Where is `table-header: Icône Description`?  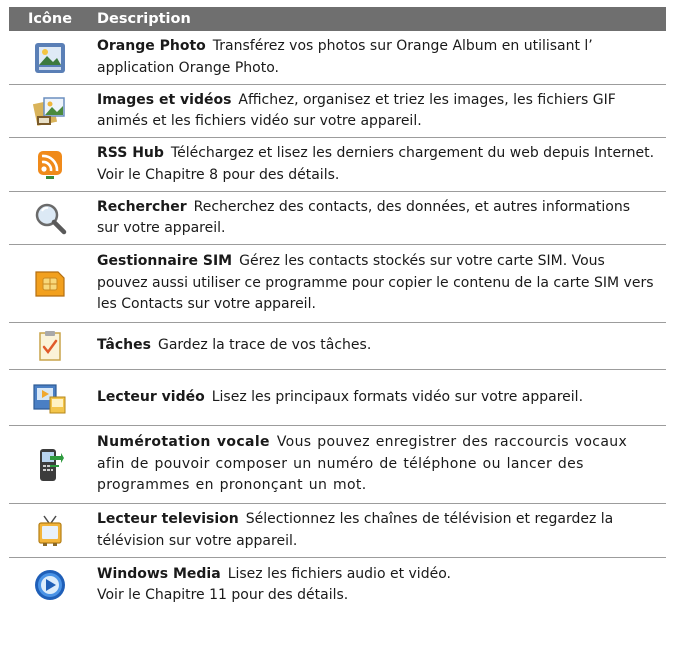
table-header: Icône Description is located at coordinates (337, 19).